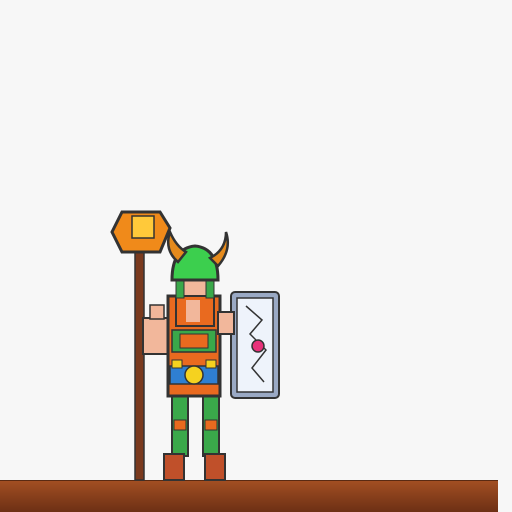  I want to click on beard-highlight, so click(193, 311).